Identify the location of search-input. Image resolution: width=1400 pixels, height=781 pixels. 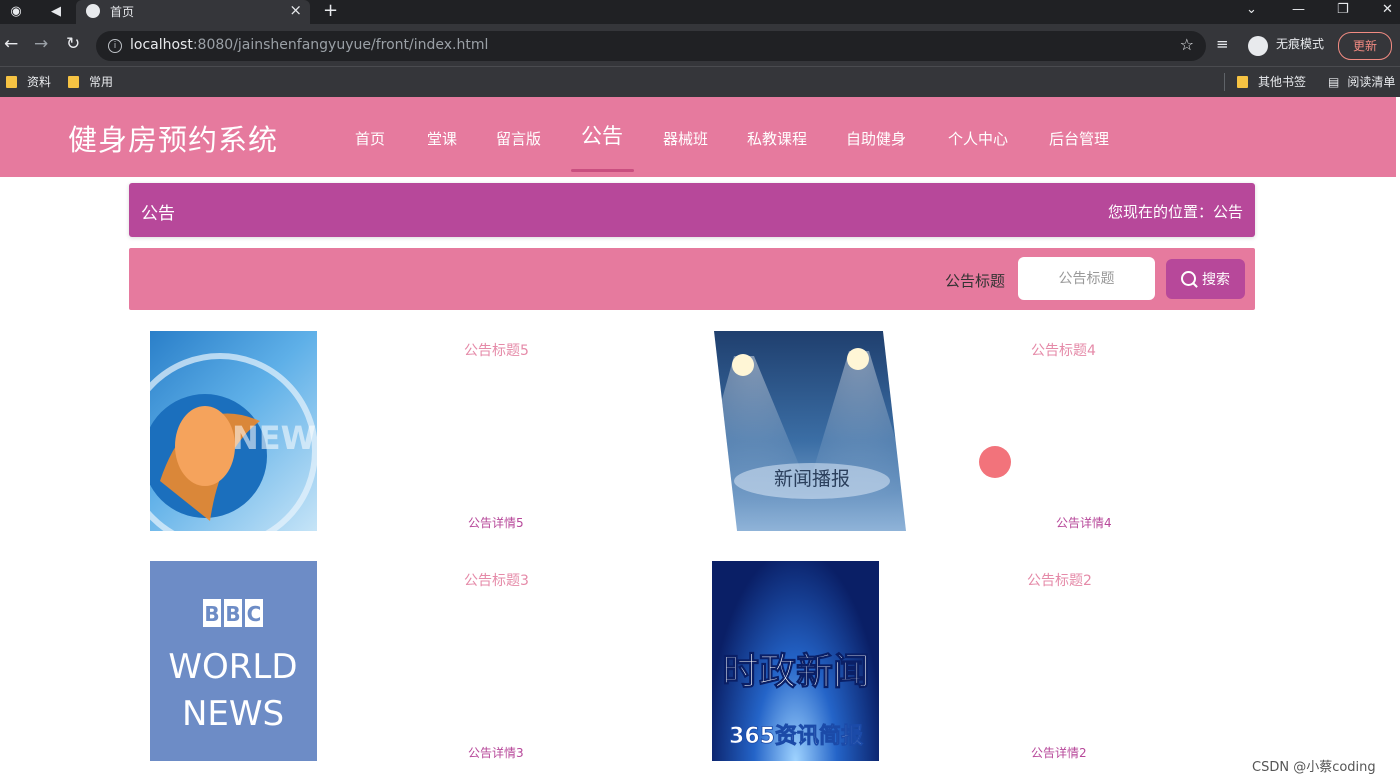
(1086, 278).